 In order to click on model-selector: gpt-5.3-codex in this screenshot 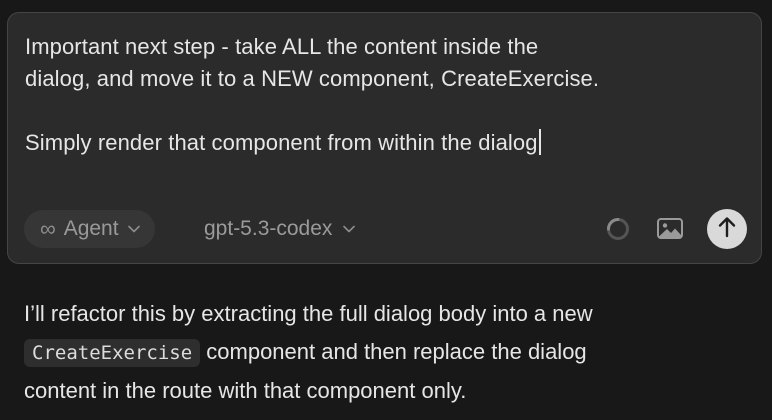, I will do `click(280, 229)`.